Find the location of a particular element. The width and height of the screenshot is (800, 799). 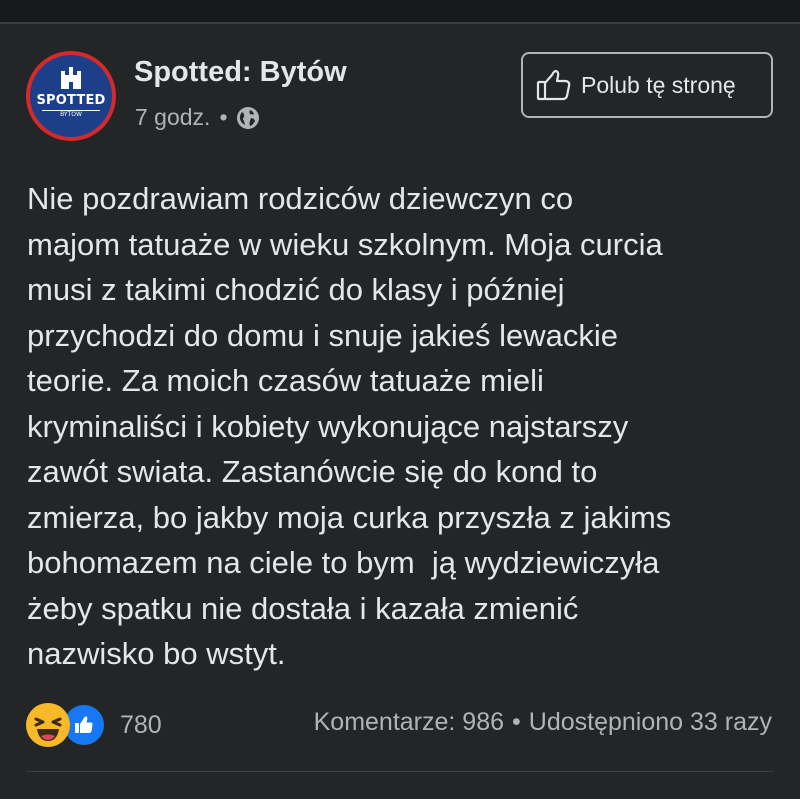

reaction-count: 780 is located at coordinates (141, 724).